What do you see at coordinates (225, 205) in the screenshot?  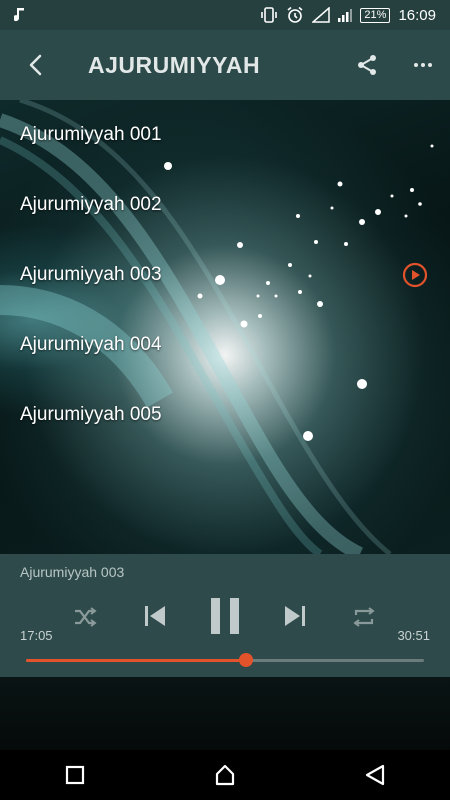 I see `list-item: Ajurumiyyah 002` at bounding box center [225, 205].